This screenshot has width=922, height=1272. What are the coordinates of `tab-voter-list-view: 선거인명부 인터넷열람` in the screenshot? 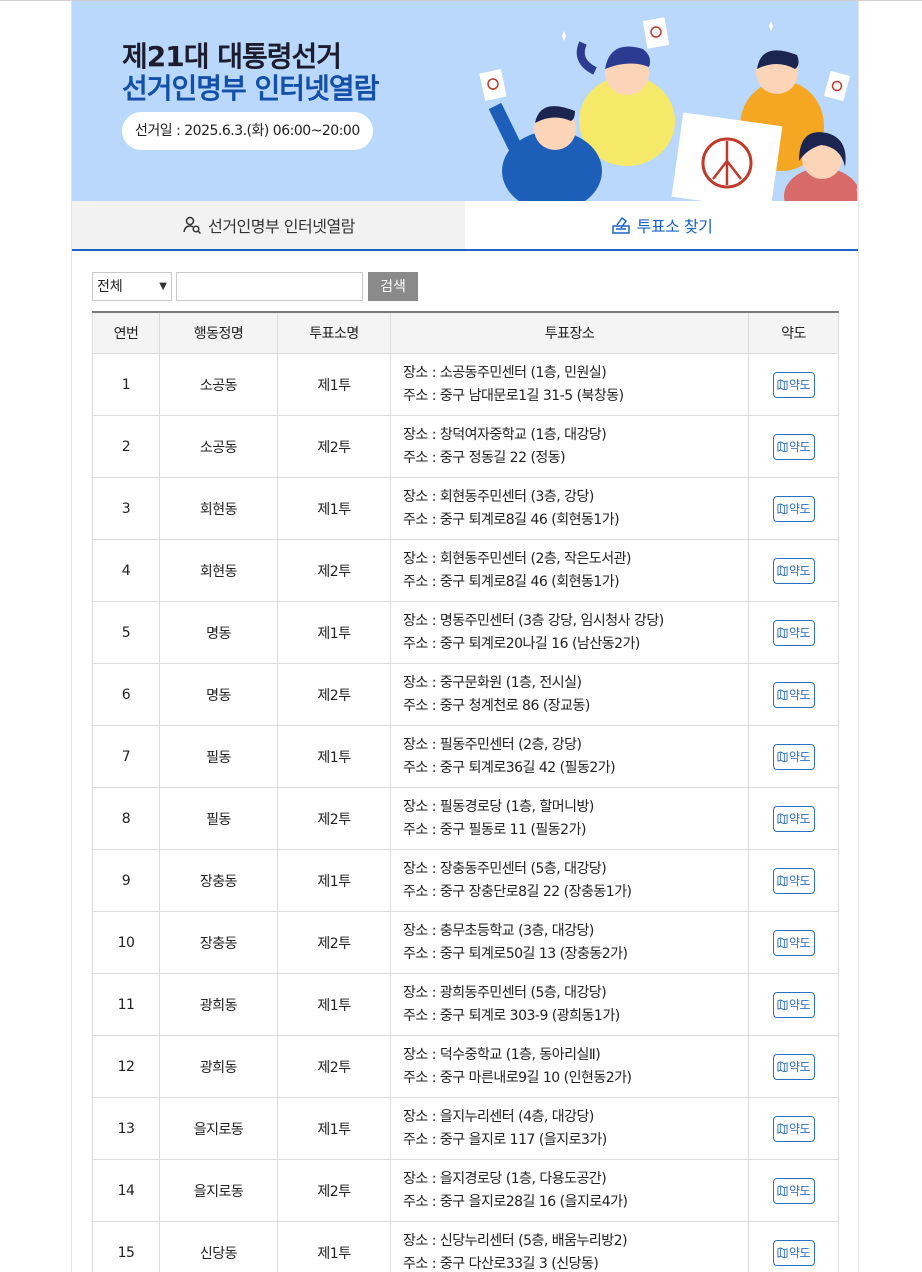 It's located at (268, 225).